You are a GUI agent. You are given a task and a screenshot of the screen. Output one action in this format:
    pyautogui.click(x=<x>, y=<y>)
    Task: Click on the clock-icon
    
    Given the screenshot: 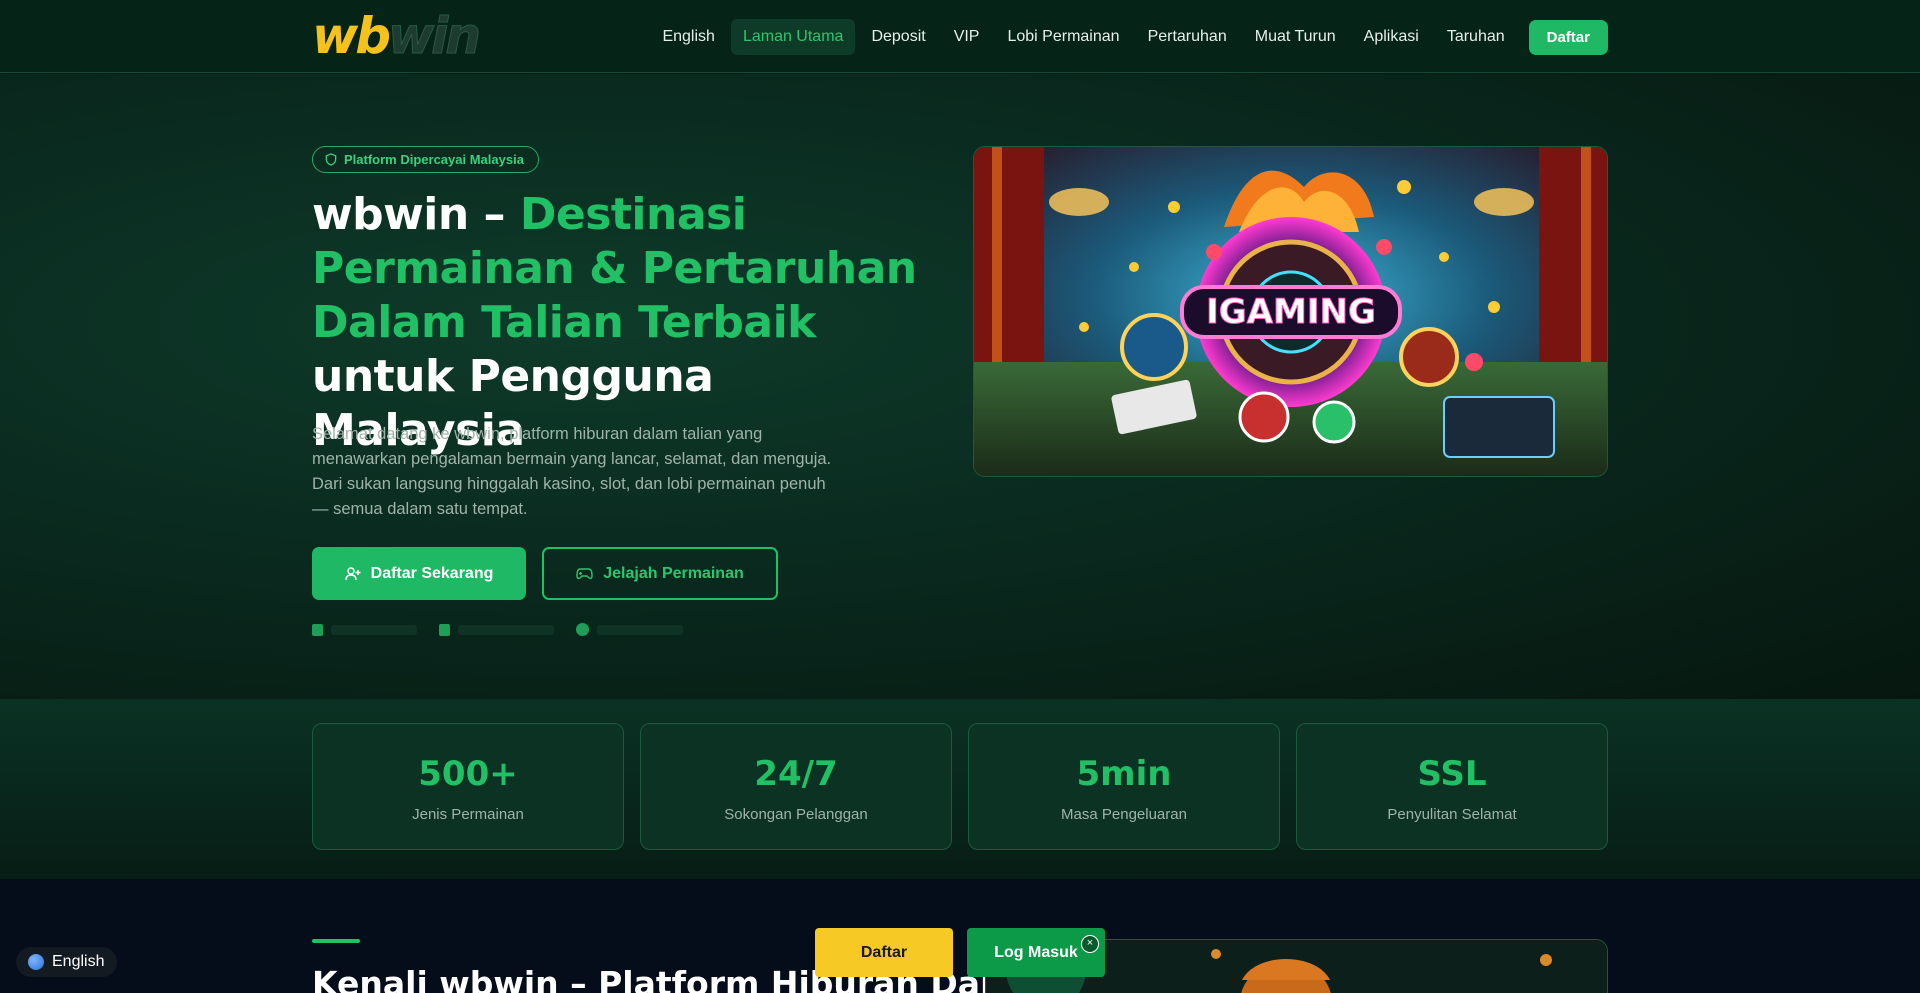 What is the action you would take?
    pyautogui.click(x=582, y=629)
    